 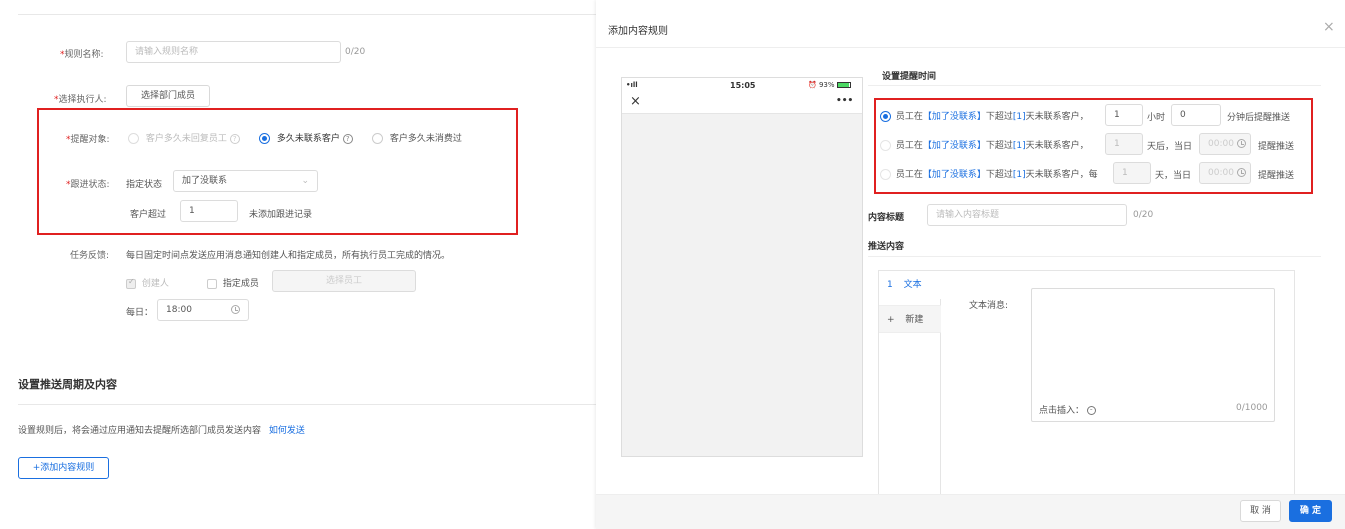 What do you see at coordinates (1027, 215) in the screenshot?
I see `content-title-input: 请输入内容标题` at bounding box center [1027, 215].